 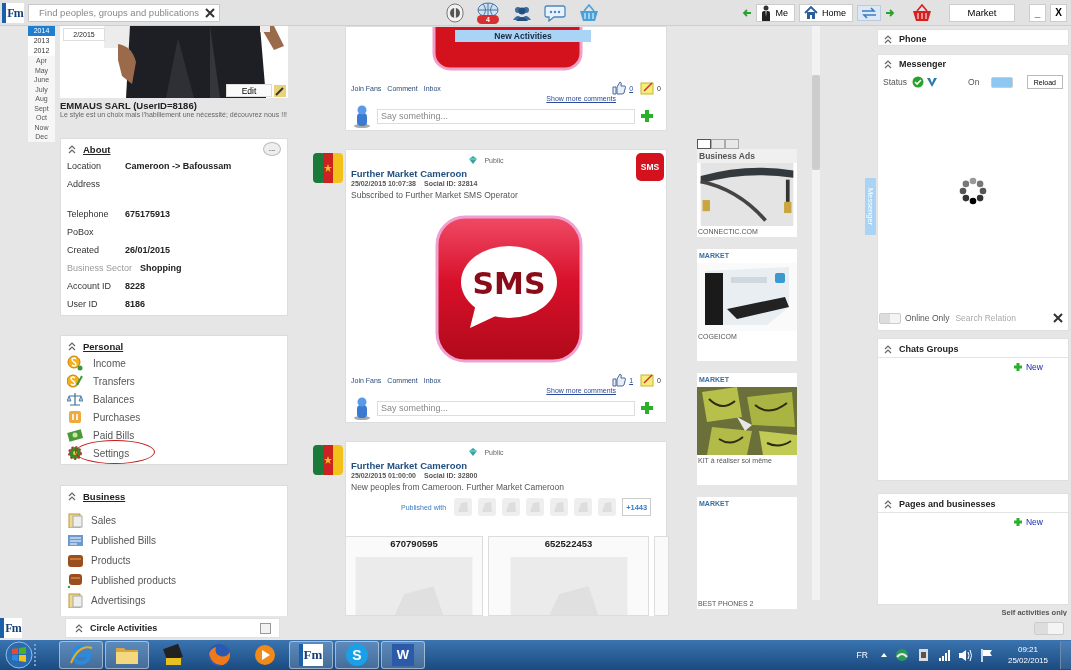 What do you see at coordinates (1065, 655) in the screenshot?
I see `show-desktop-button` at bounding box center [1065, 655].